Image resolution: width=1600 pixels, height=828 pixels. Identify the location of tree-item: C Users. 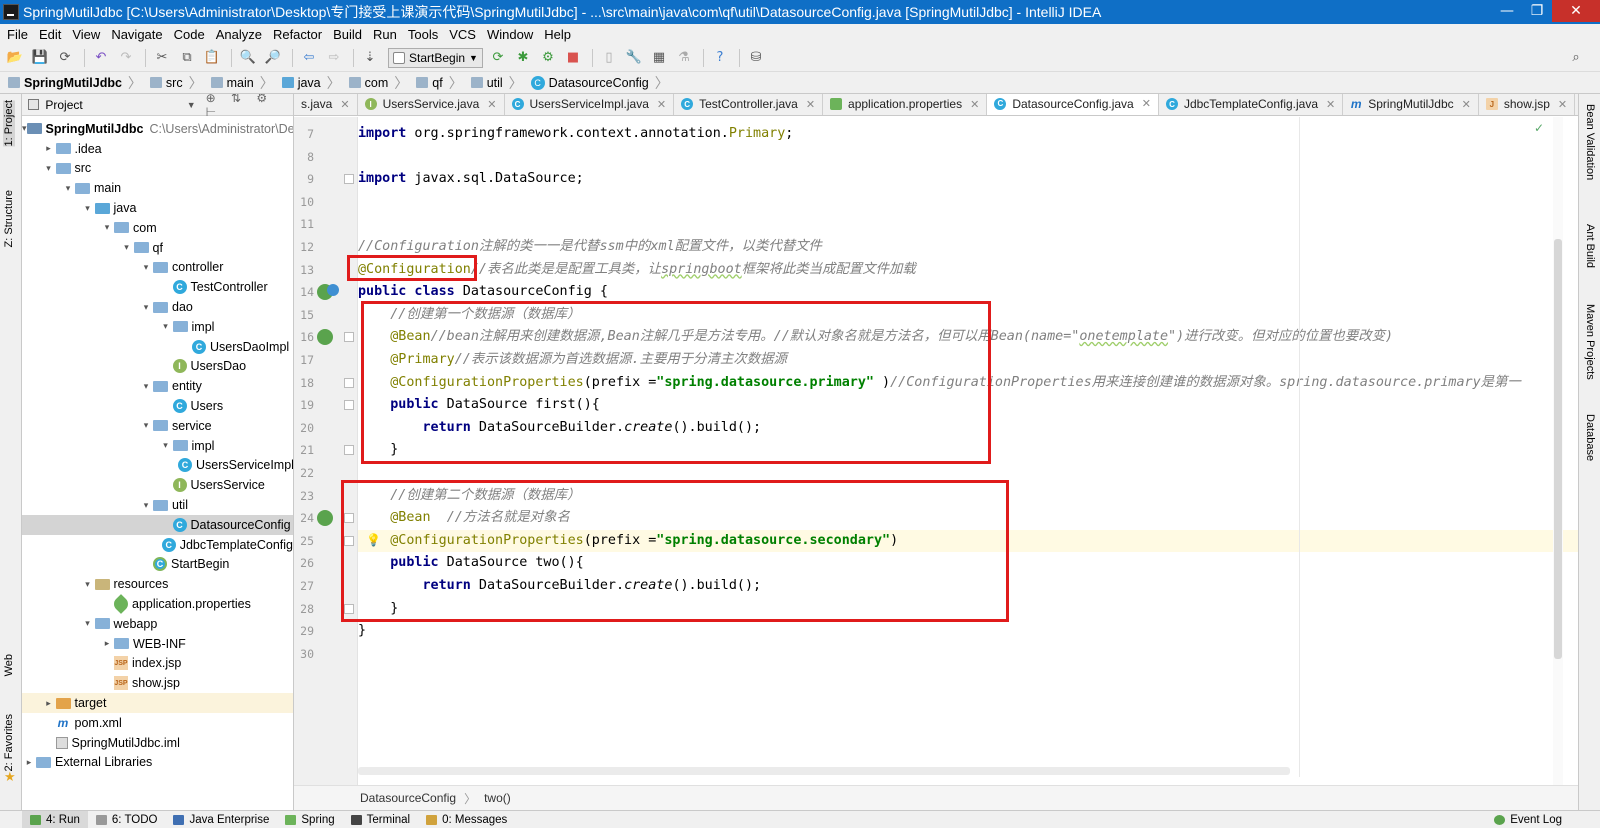
(157, 406).